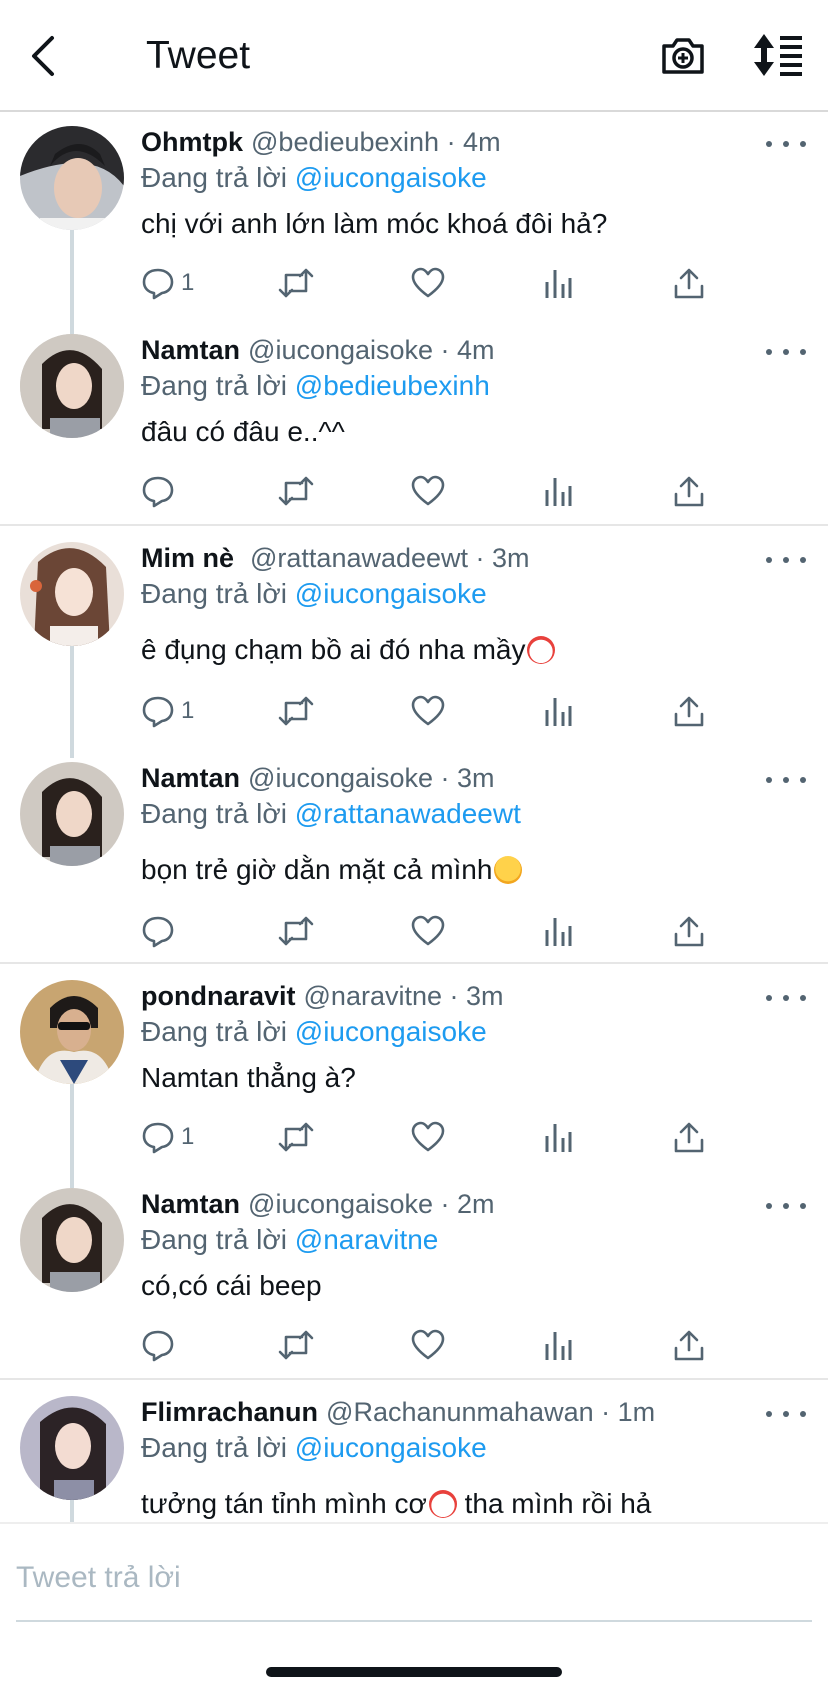 Image resolution: width=828 pixels, height=1696 pixels. What do you see at coordinates (218, 996) in the screenshot?
I see `display-name: pondnaravit` at bounding box center [218, 996].